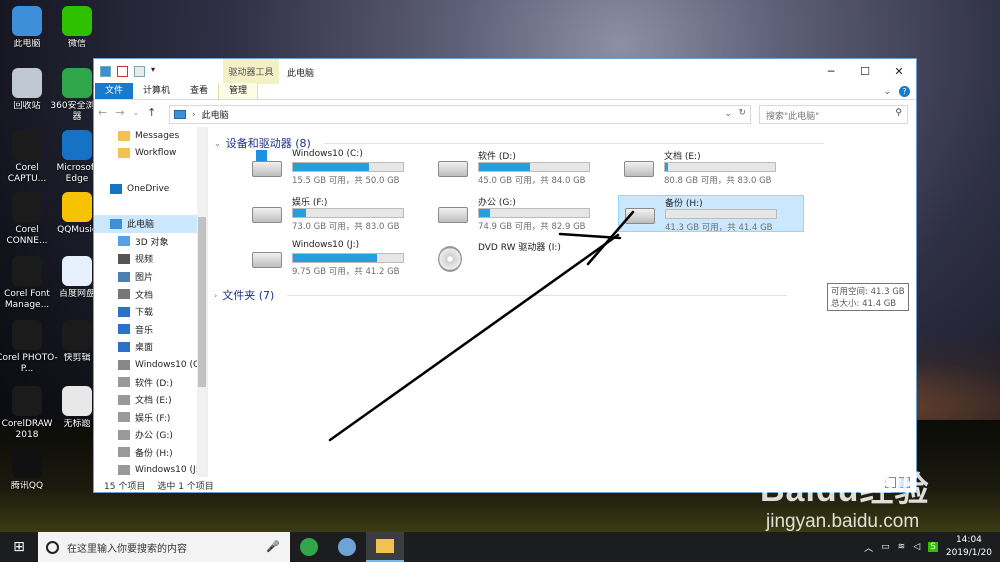 The width and height of the screenshot is (1000, 562). I want to click on expand-chevron-icon: ›, so click(215, 295).